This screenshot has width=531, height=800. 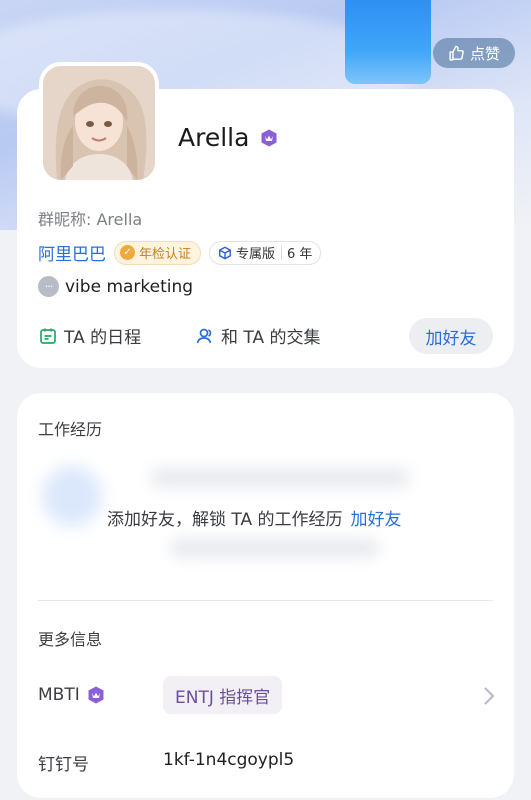 I want to click on avatar, so click(x=99, y=123).